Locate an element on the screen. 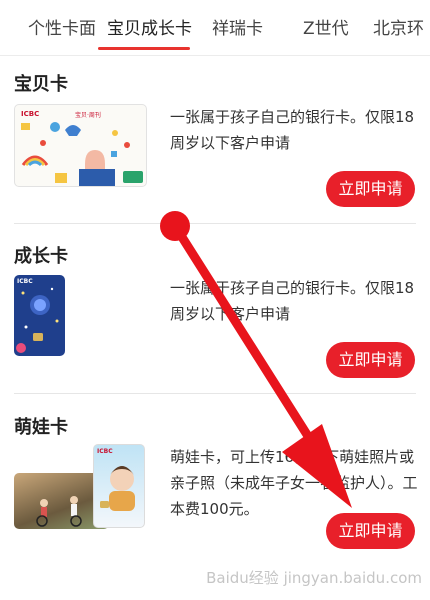  card-style-tabbar: 个性卡面 宝贝成长卡 祥瑞卡 Z世代 北京环 is located at coordinates (215, 28).